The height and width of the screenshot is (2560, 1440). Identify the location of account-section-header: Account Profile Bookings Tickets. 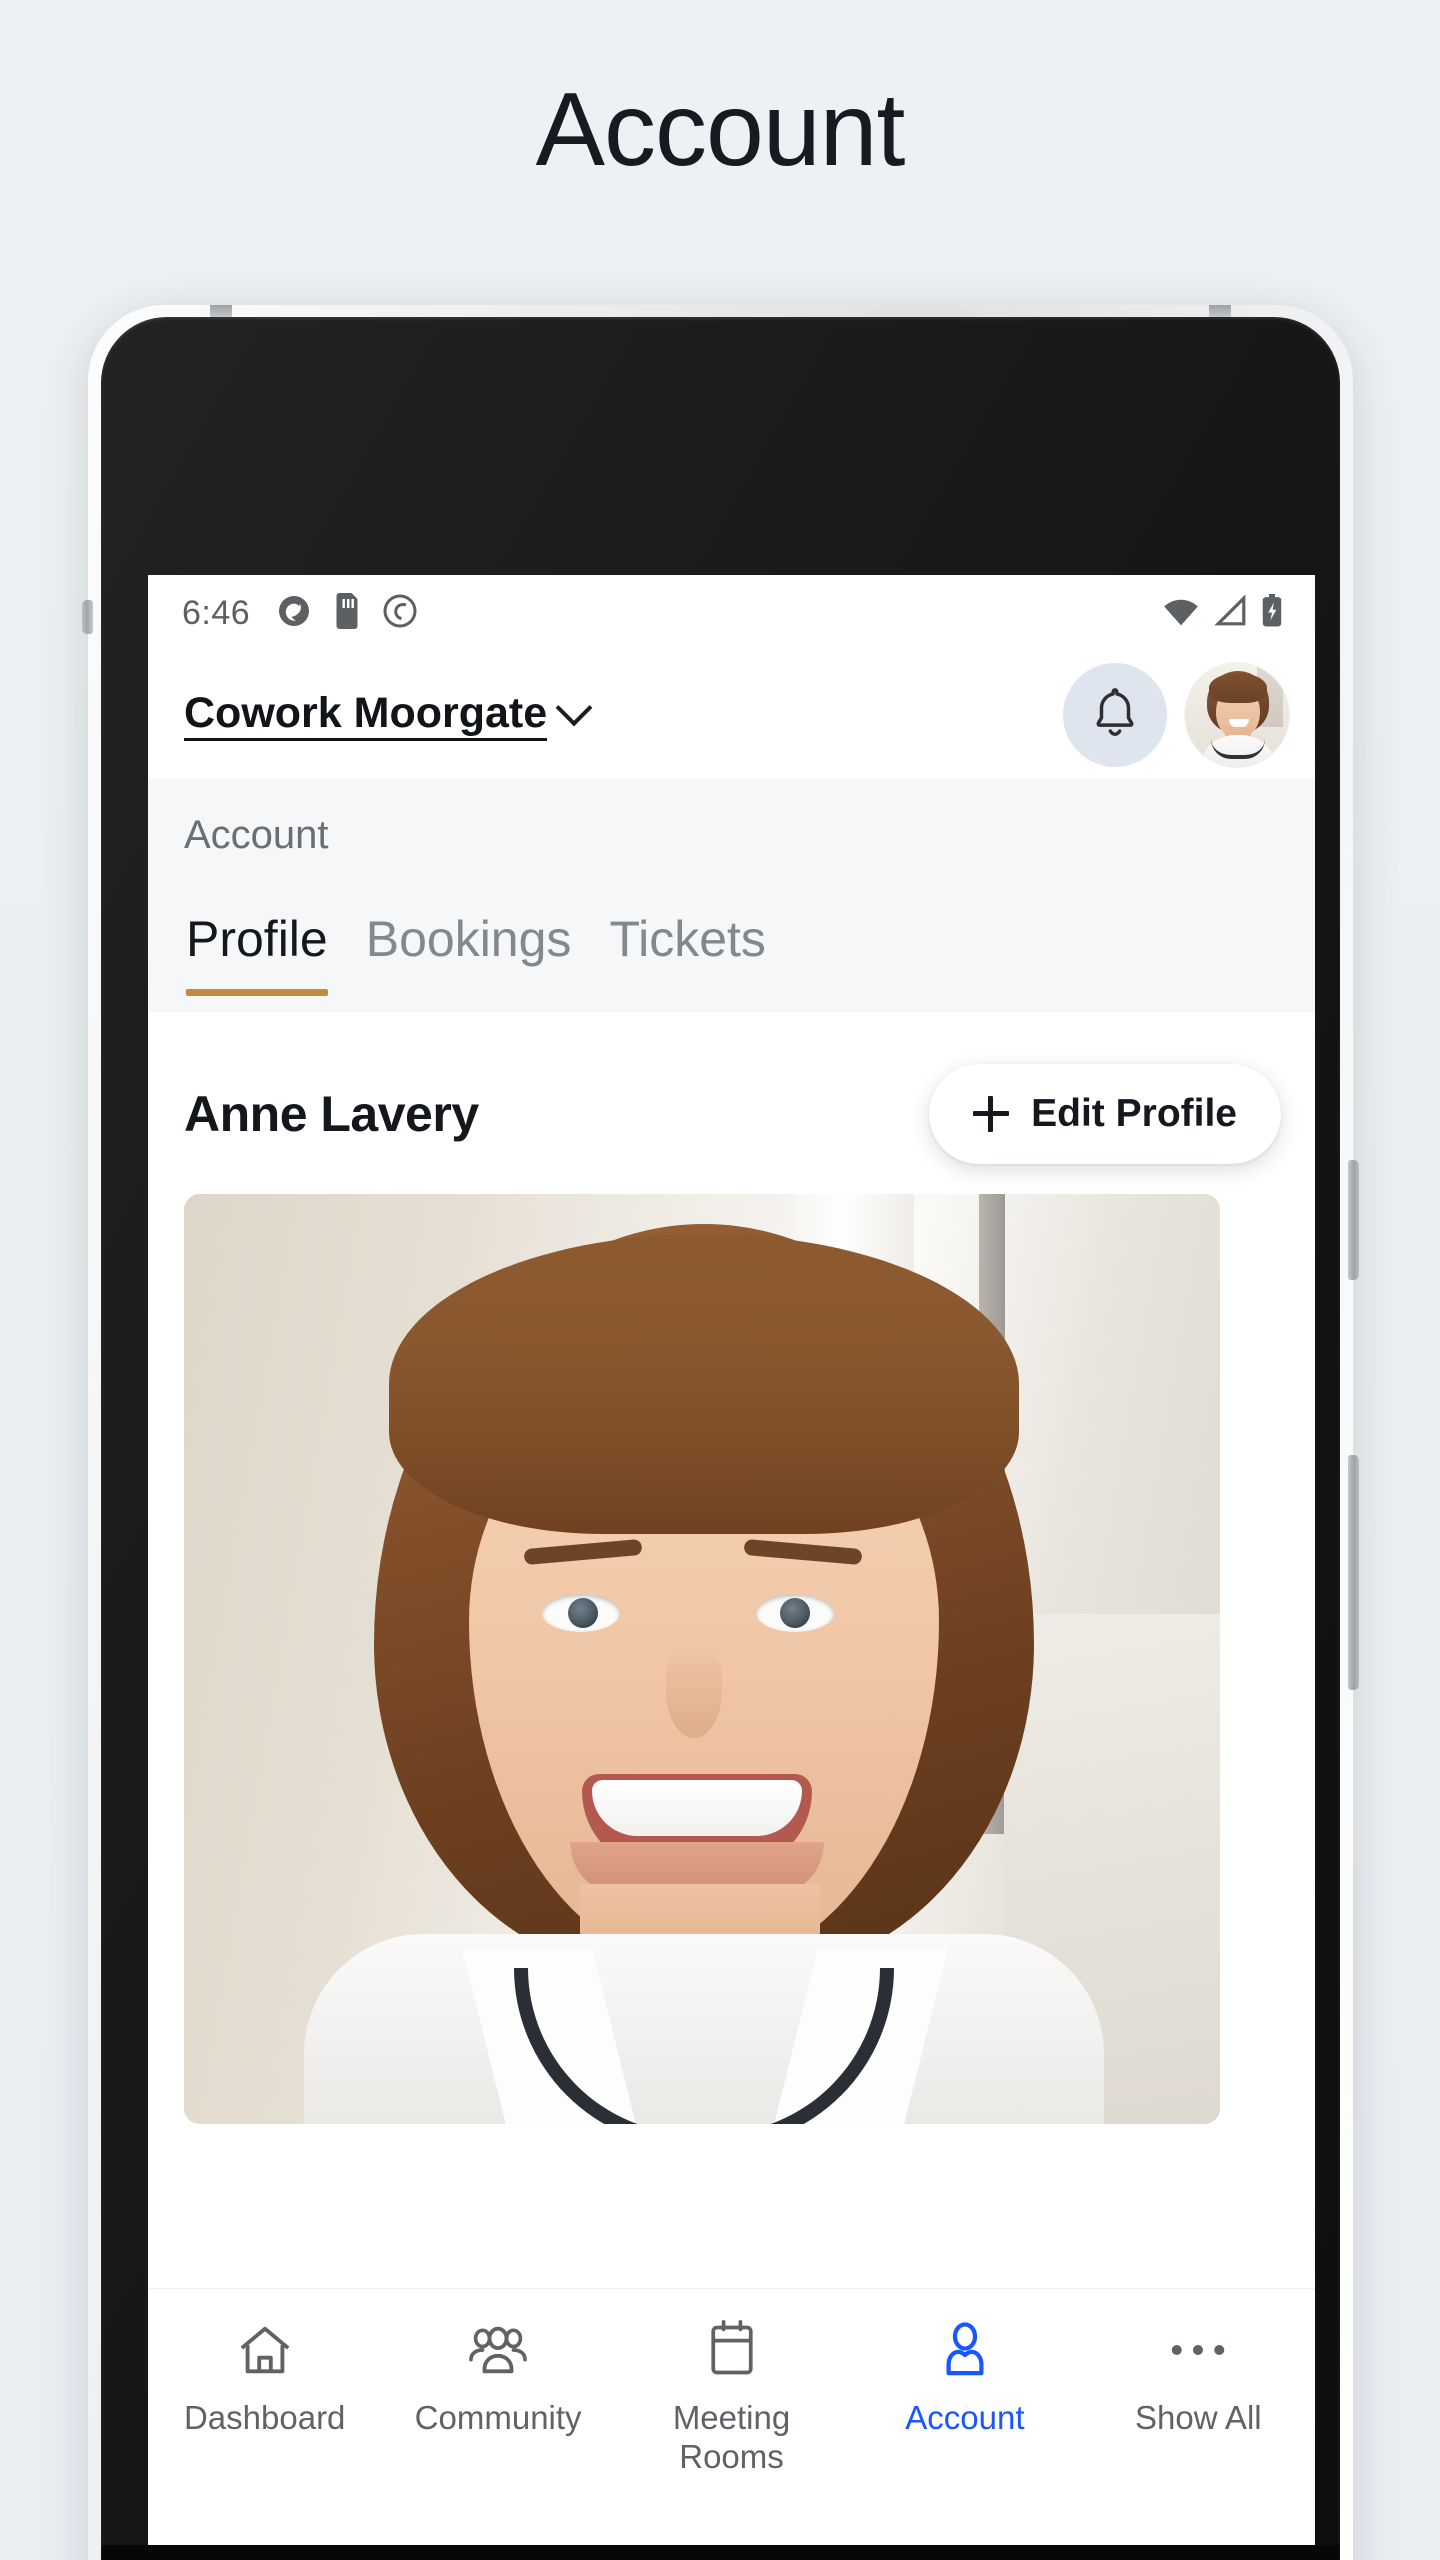
(731, 895).